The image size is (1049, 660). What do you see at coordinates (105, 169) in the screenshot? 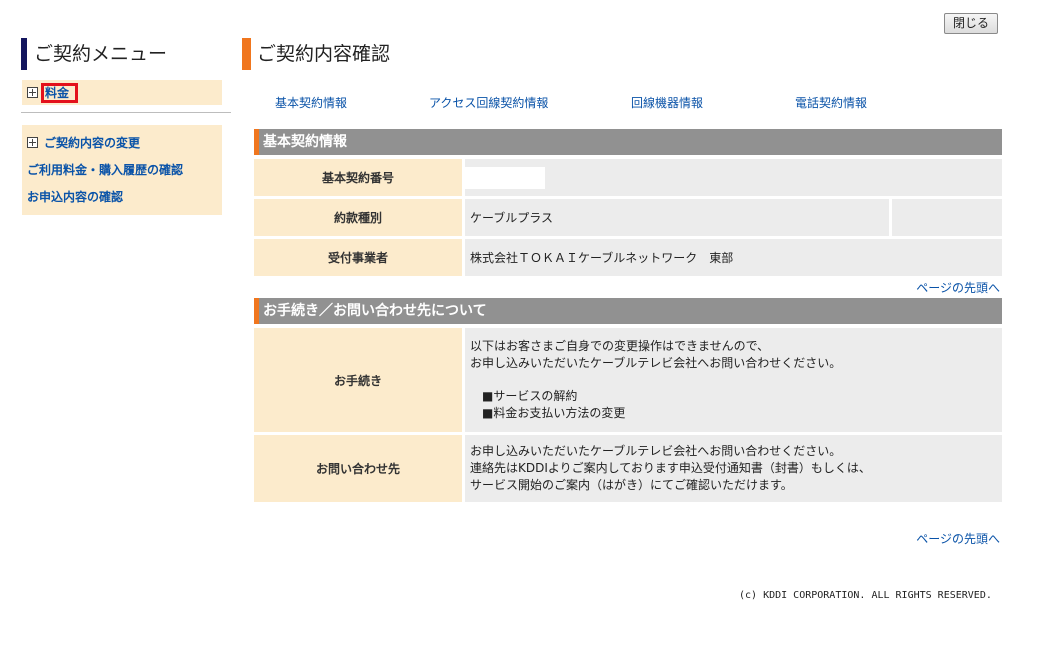
I see `sidebar-item-label: ご利用料金・購入履歴の確認` at bounding box center [105, 169].